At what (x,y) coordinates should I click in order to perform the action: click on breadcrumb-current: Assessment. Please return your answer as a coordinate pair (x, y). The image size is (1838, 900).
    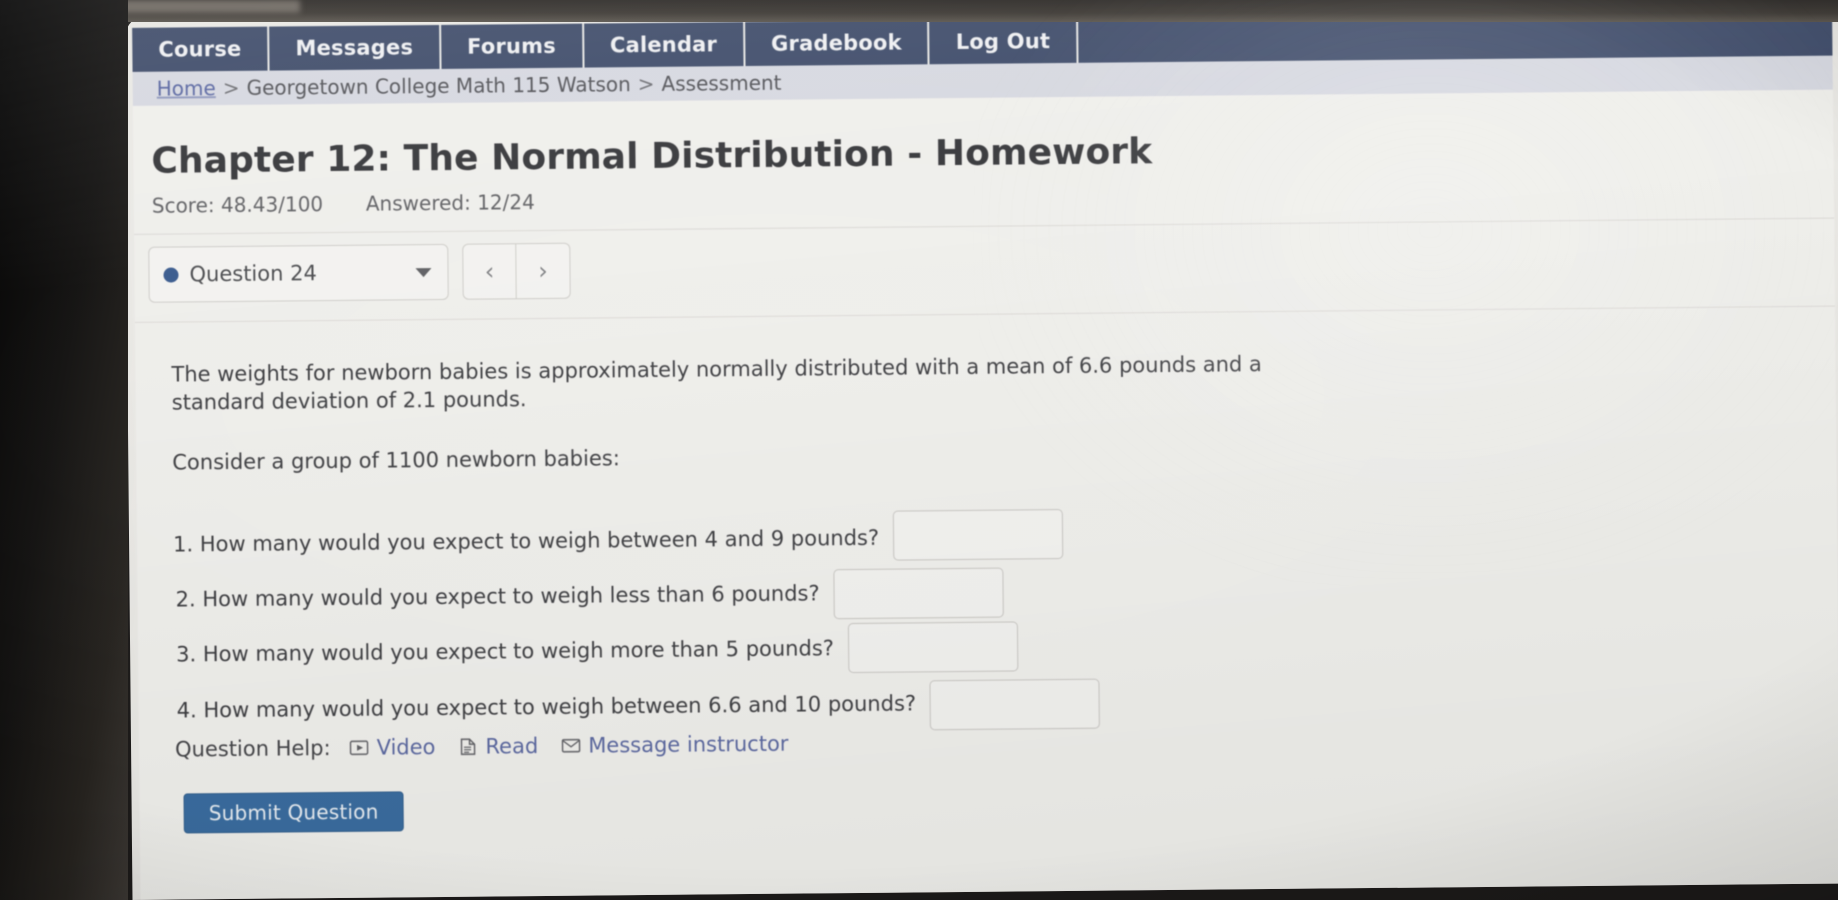
    Looking at the image, I should click on (721, 83).